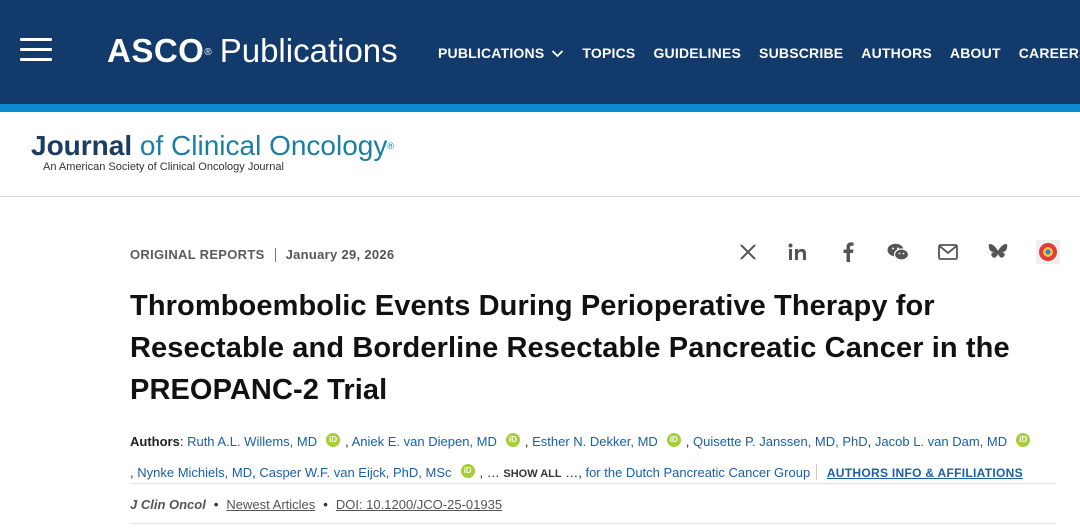  I want to click on menu-icon, so click(36, 50).